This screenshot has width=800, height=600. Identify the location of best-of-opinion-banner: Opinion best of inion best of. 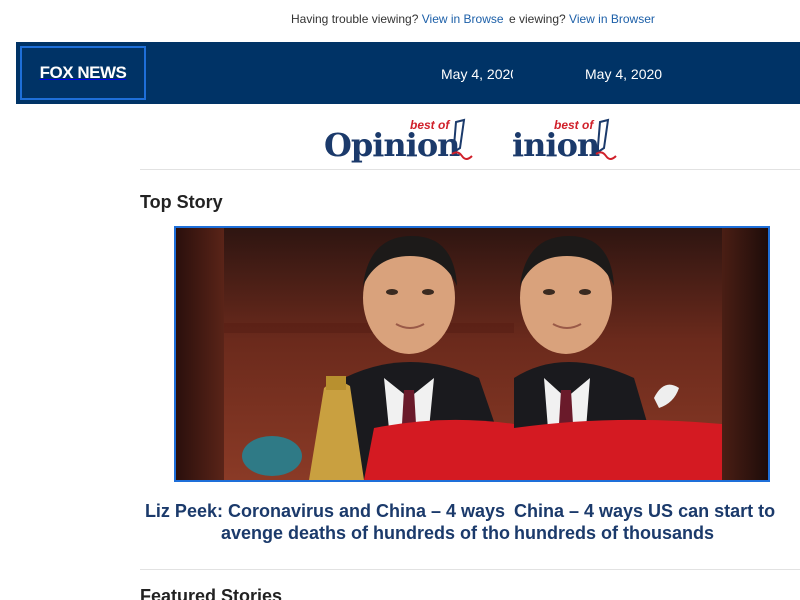
(400, 140).